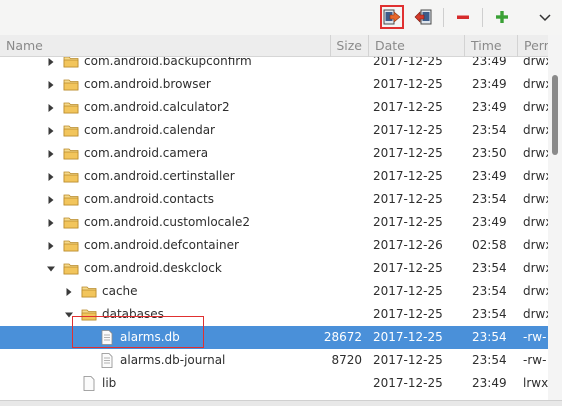 This screenshot has width=562, height=406. Describe the element at coordinates (274, 383) in the screenshot. I see `tree-file-row: lib 2017-12-25 23:49 lrwx` at that location.